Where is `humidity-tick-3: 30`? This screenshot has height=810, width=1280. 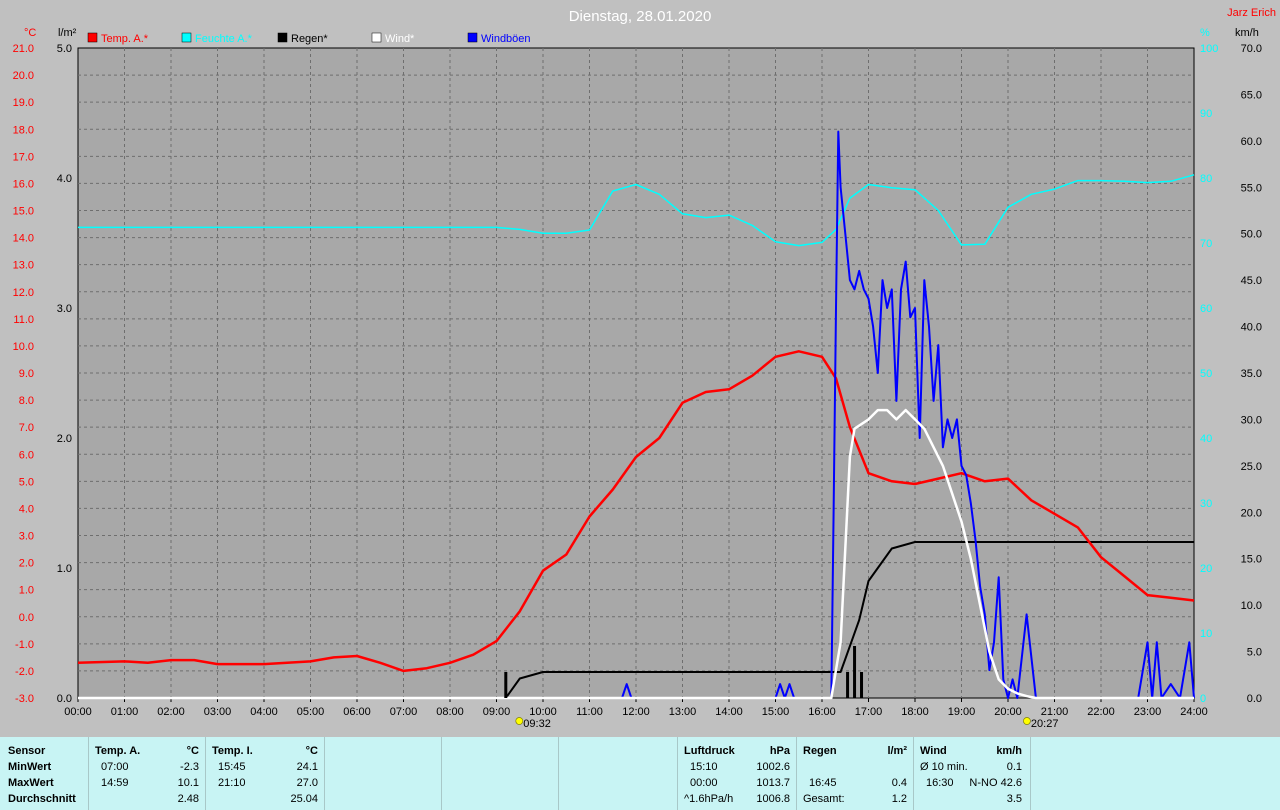
humidity-tick-3: 30 is located at coordinates (1206, 504).